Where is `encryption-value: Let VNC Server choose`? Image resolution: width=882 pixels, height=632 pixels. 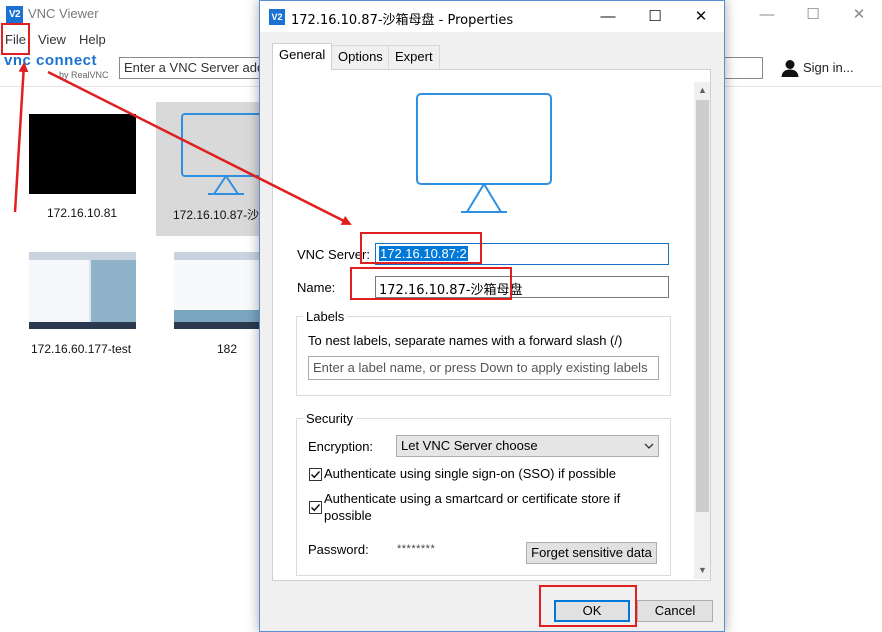
encryption-value: Let VNC Server choose is located at coordinates (469, 445).